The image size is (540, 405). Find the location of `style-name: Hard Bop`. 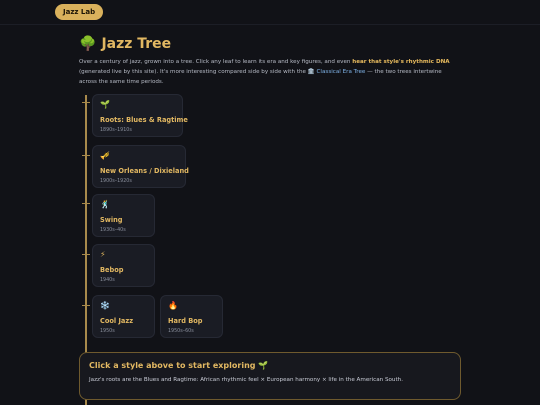

style-name: Hard Bop is located at coordinates (185, 321).